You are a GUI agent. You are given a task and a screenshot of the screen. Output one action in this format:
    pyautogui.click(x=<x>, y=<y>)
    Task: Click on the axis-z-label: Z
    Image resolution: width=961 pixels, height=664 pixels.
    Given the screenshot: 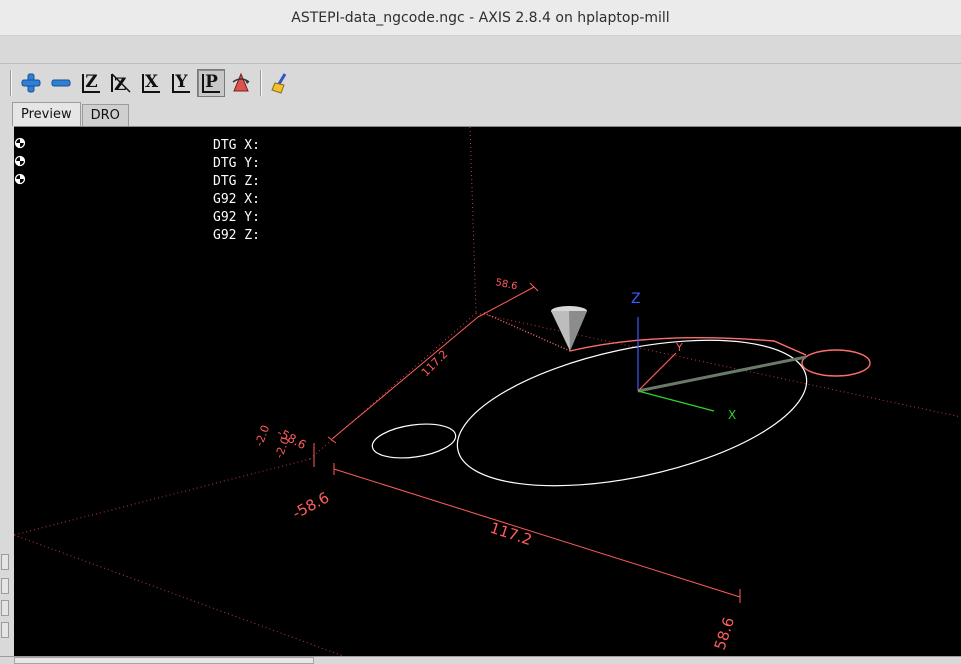 What is the action you would take?
    pyautogui.click(x=636, y=299)
    